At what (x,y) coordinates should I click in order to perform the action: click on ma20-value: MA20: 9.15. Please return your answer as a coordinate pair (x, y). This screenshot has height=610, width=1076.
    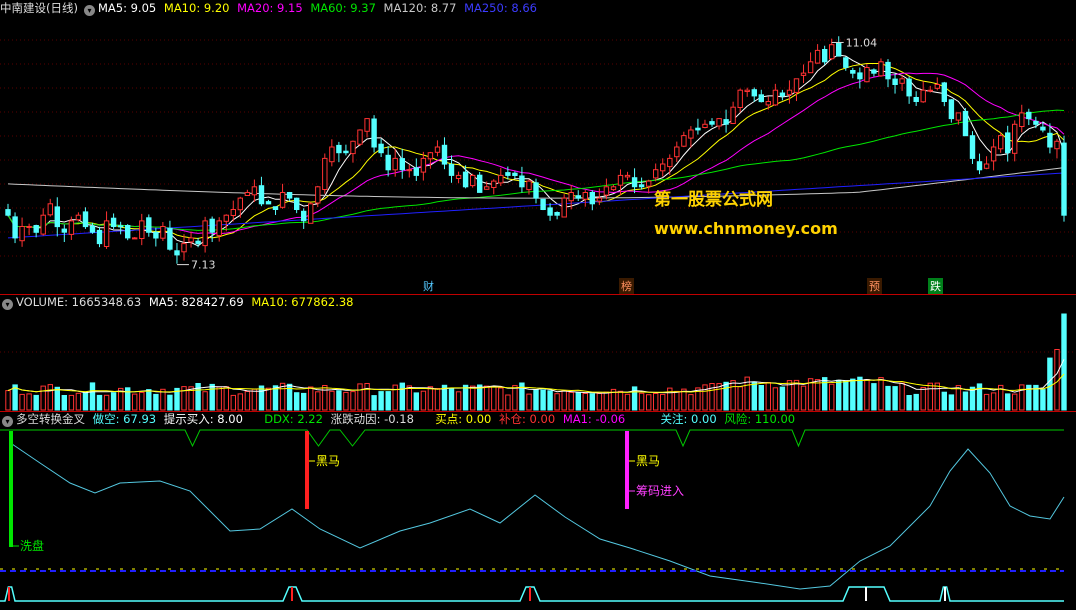
    Looking at the image, I should click on (270, 8).